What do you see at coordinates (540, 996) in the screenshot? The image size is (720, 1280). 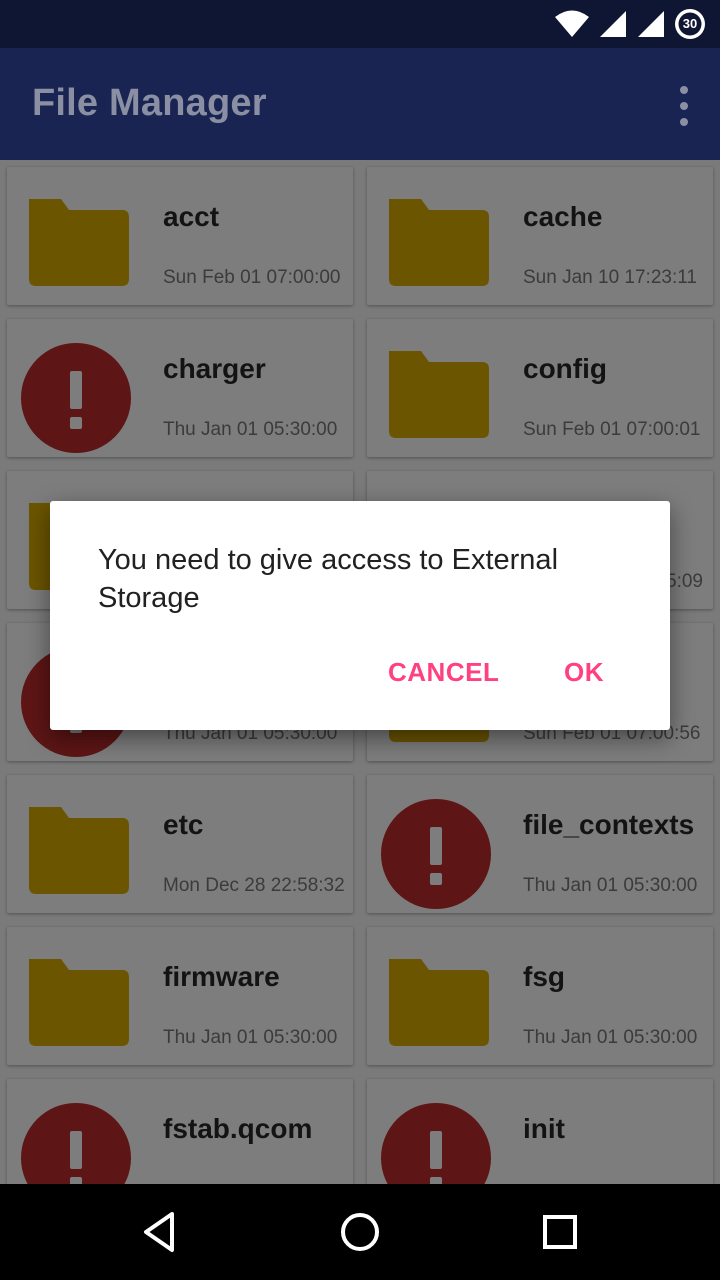 I see `file-item: fsg Thu Jan 01 05:30:00` at bounding box center [540, 996].